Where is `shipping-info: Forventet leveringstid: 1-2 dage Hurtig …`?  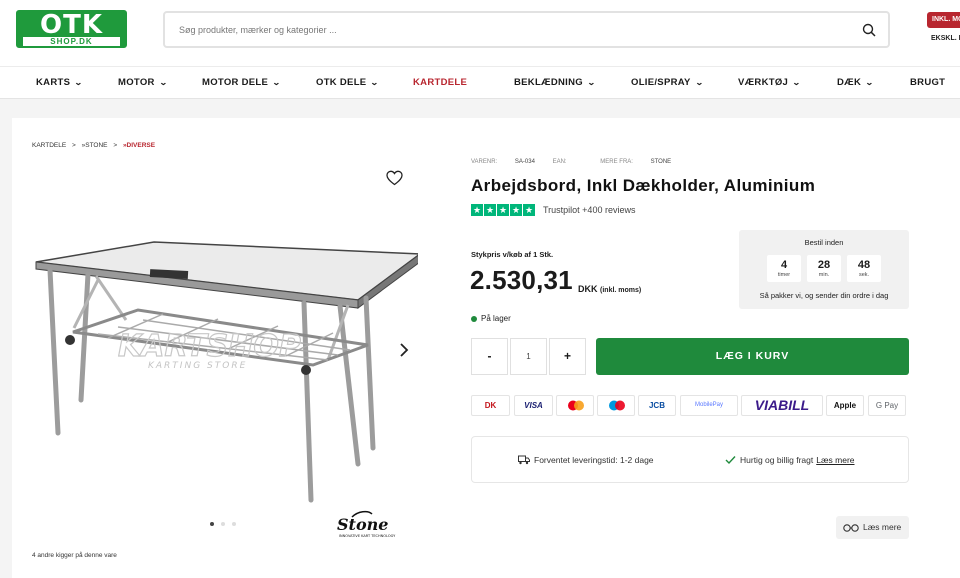 shipping-info: Forventet leveringstid: 1-2 dage Hurtig … is located at coordinates (690, 459).